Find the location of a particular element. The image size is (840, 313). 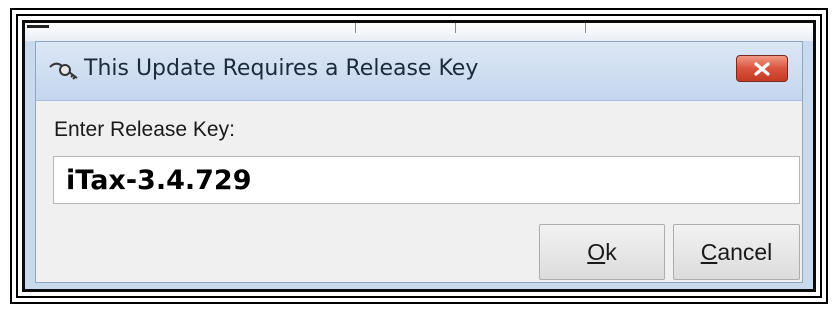

cancel-button: Cancel is located at coordinates (736, 252).